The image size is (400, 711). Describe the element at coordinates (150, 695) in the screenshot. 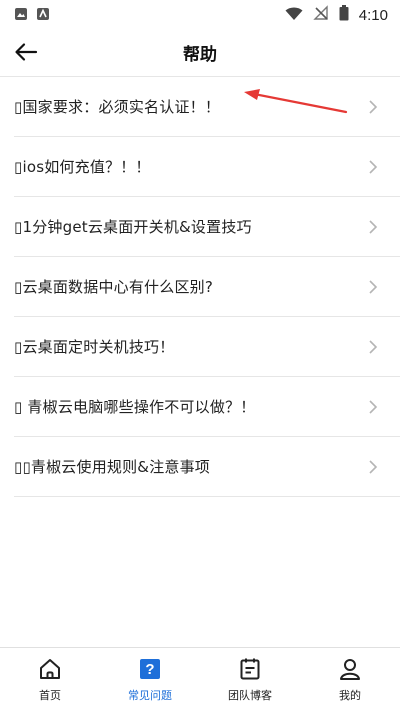

I see `nav-label: 常见问题` at that location.